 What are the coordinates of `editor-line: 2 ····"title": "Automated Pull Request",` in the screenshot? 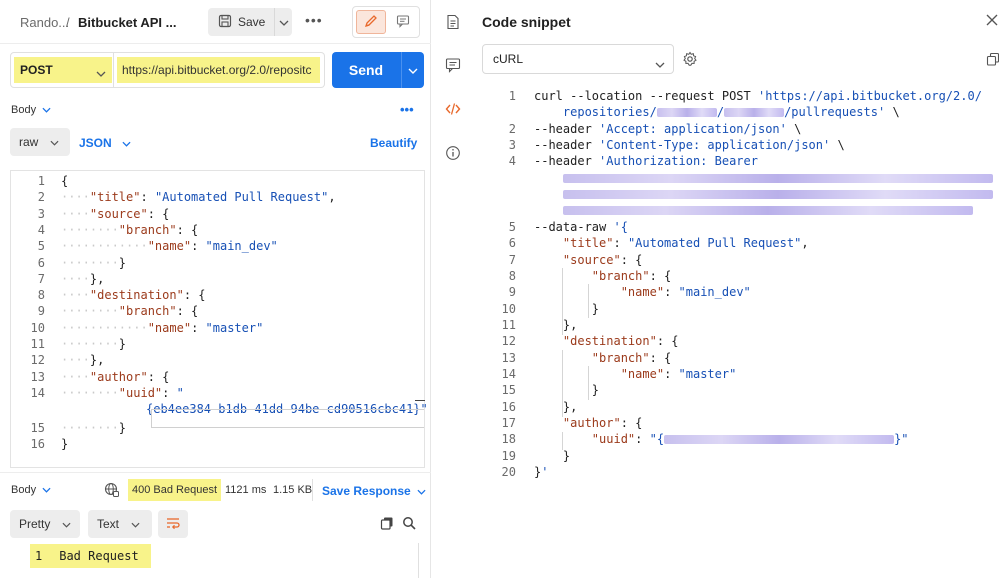 It's located at (217, 197).